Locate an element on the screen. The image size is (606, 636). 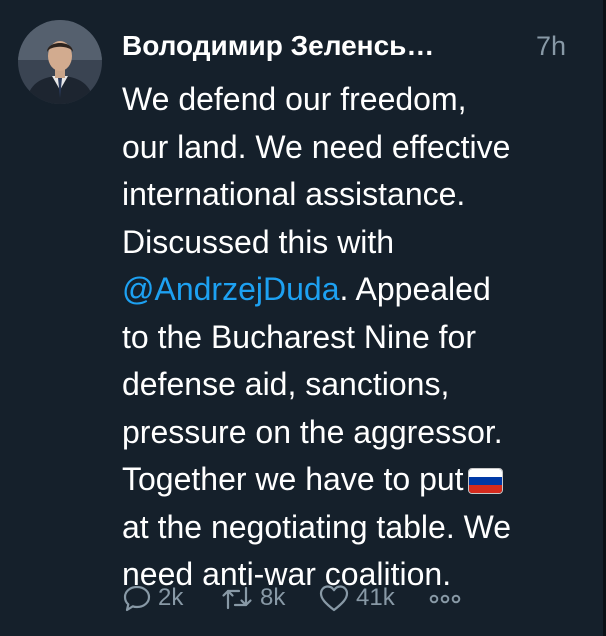
like-count: 41k is located at coordinates (375, 597).